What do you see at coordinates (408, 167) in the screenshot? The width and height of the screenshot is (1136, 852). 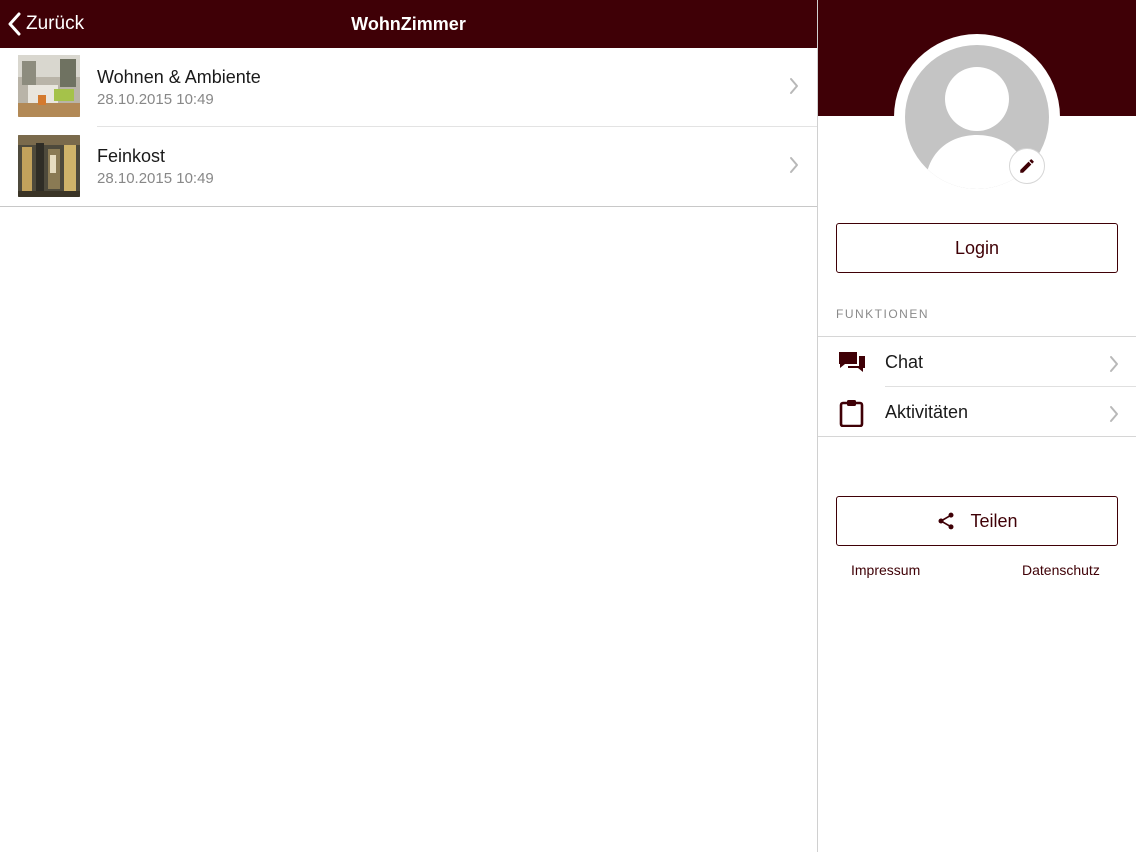 I see `list-item-feinkost: Feinkost 28.10.2015 10:49` at bounding box center [408, 167].